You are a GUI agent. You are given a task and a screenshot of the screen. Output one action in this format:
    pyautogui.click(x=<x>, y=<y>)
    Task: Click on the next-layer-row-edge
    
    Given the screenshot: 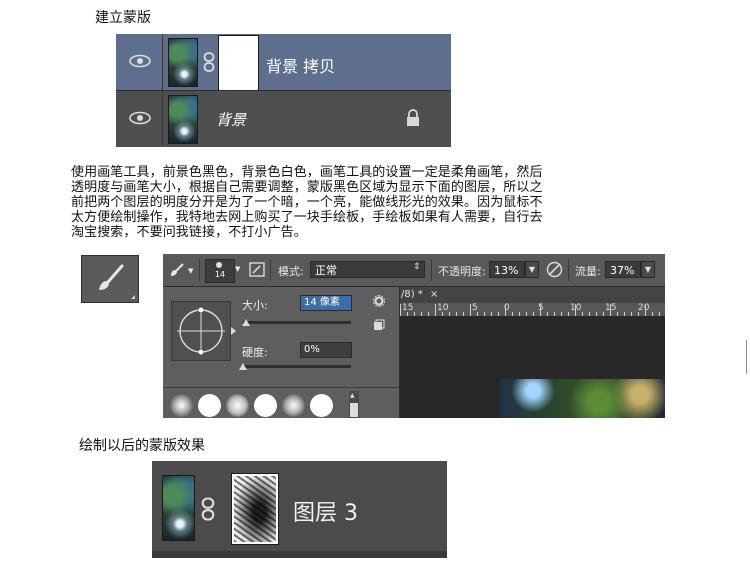 What is the action you would take?
    pyautogui.click(x=299, y=554)
    